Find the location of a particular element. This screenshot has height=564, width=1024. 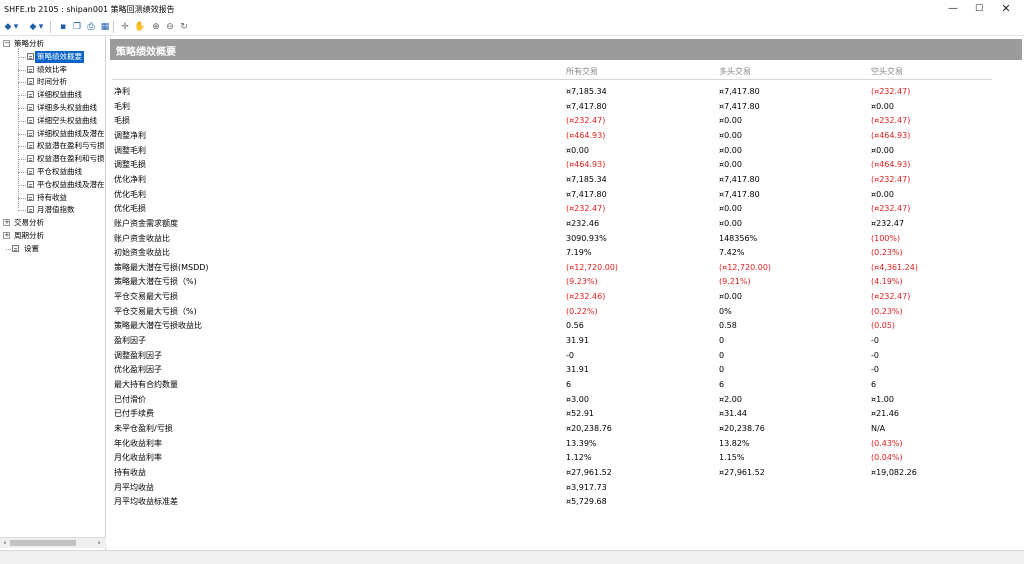

tree-item-label: 持有收益 is located at coordinates (52, 197).